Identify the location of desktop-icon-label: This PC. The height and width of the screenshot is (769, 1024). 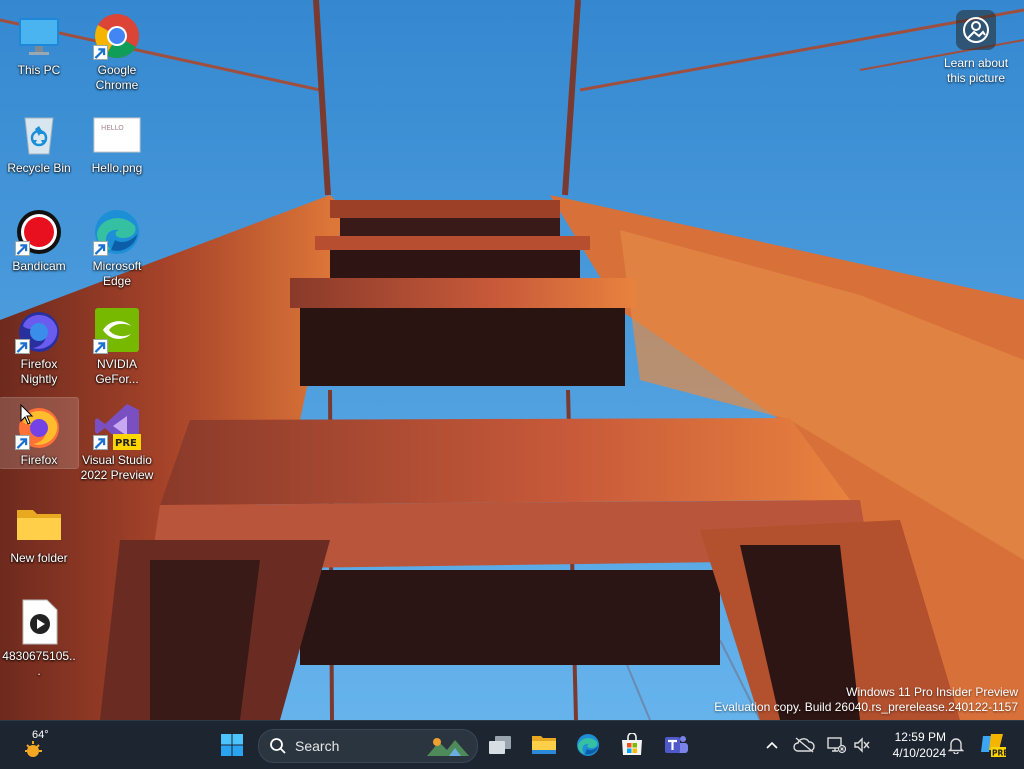
(39, 70).